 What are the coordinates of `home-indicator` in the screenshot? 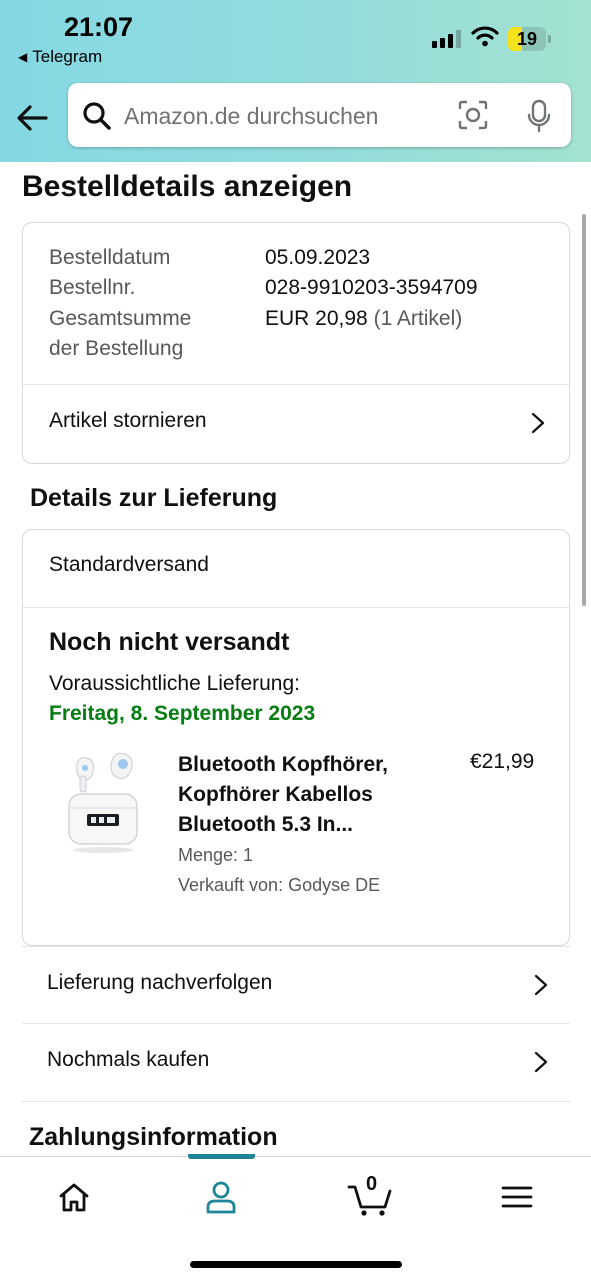 It's located at (296, 1264).